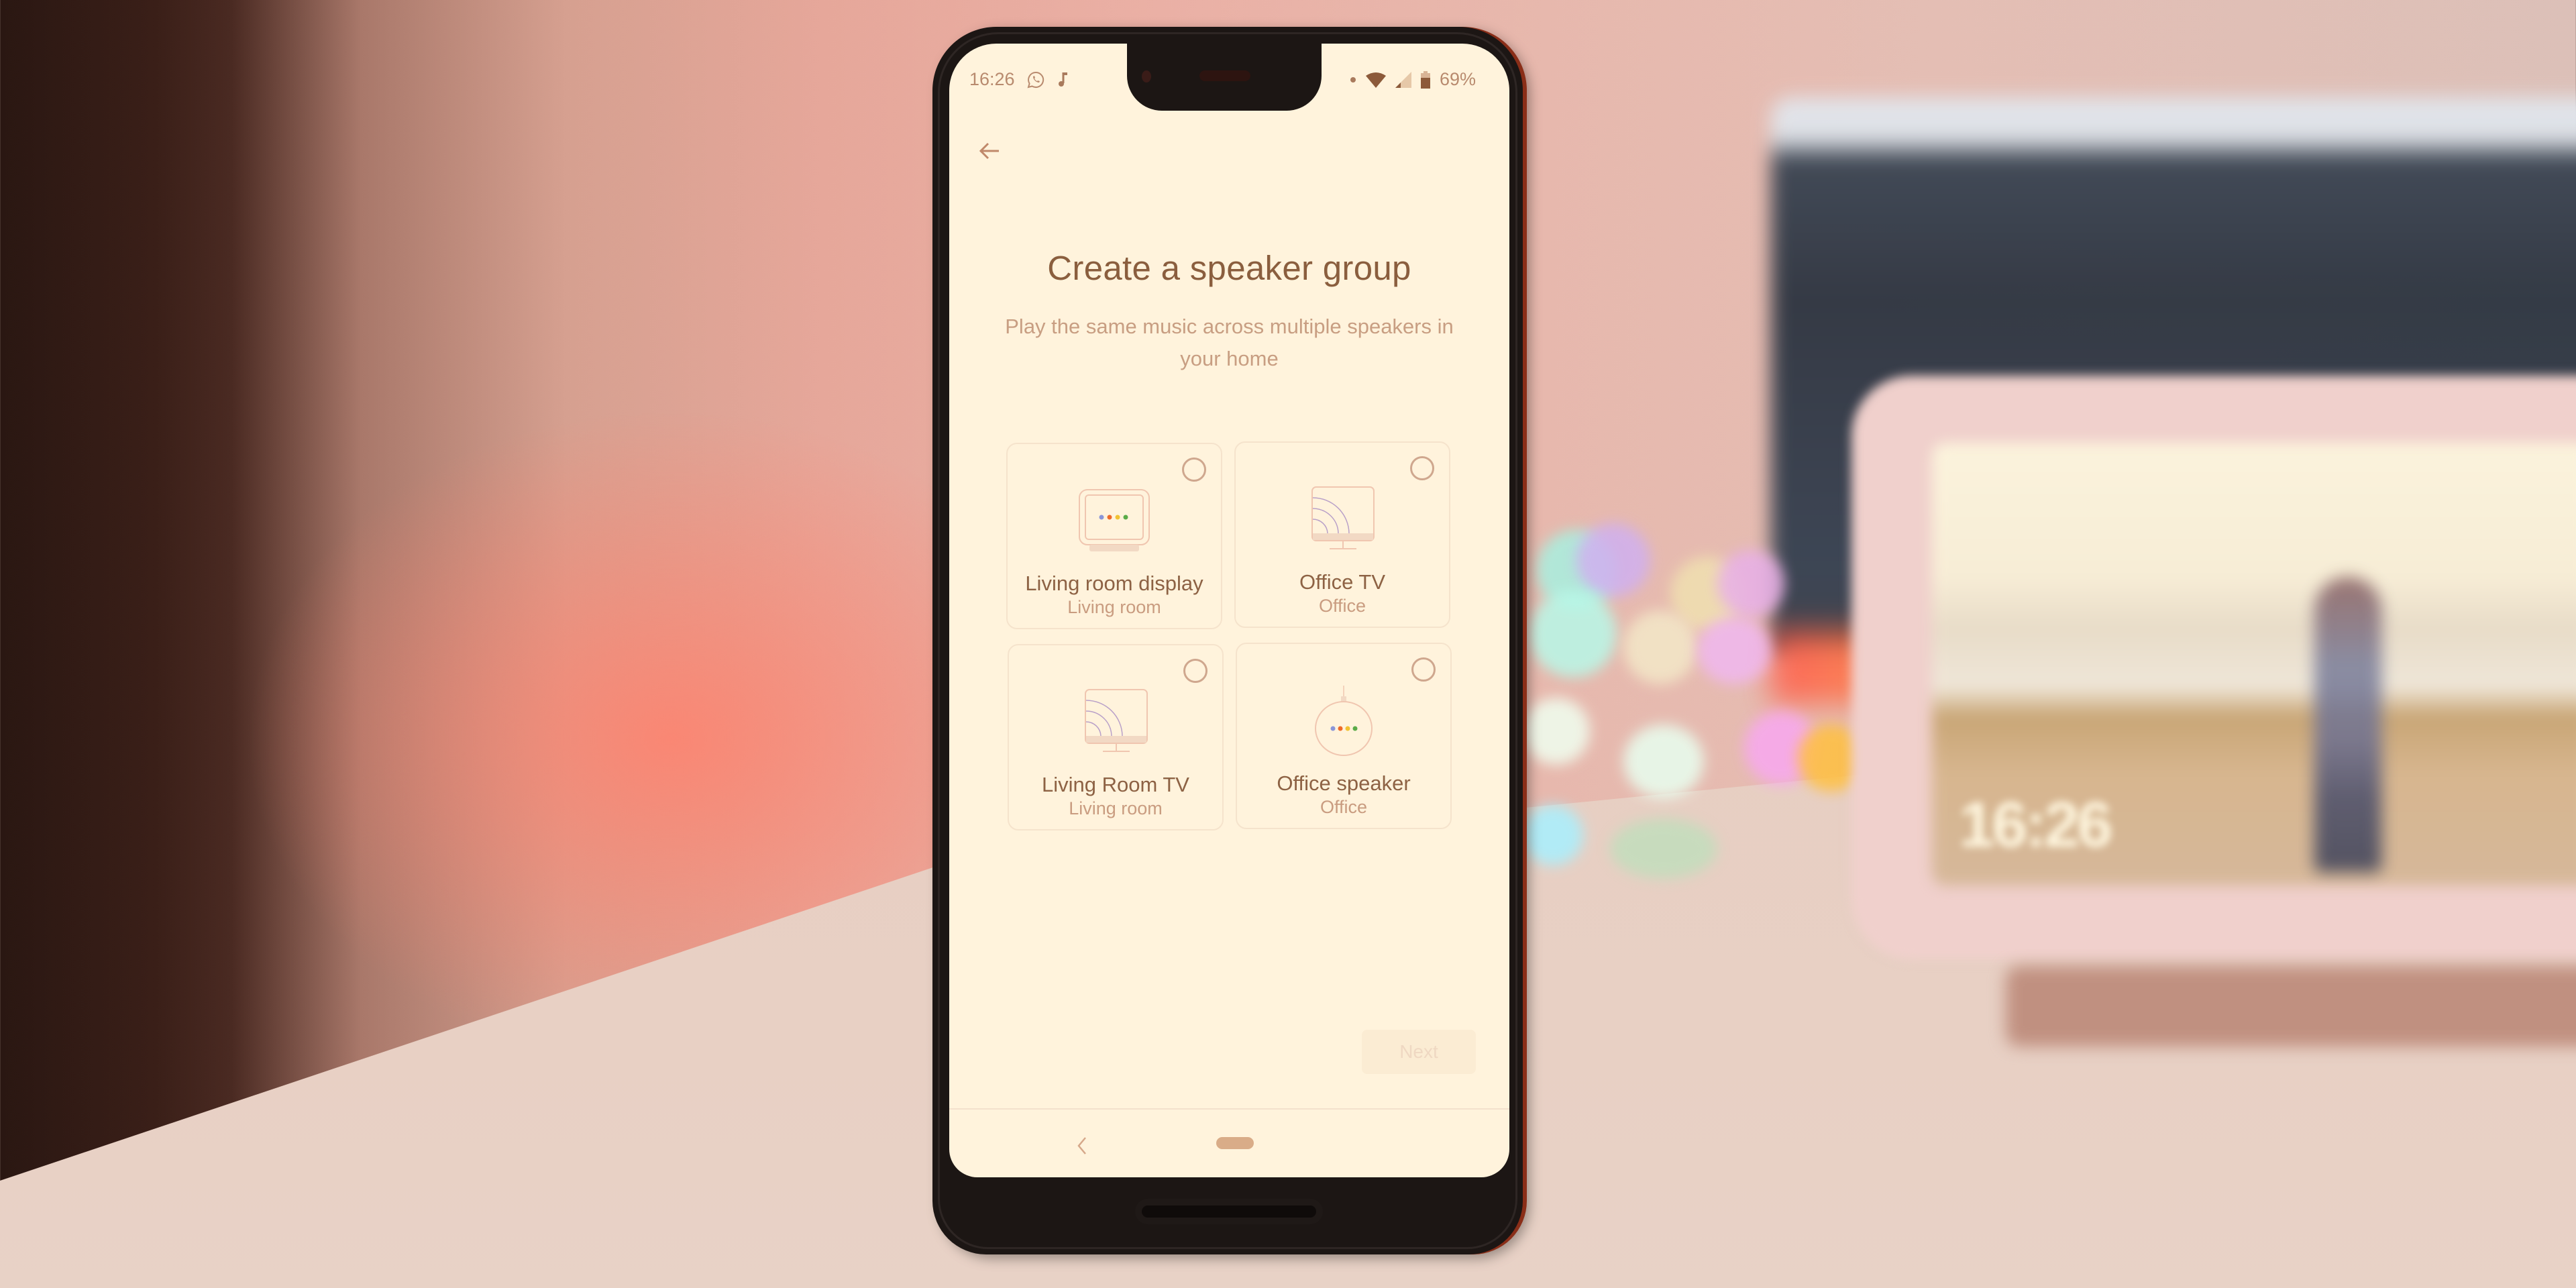 Image resolution: width=2576 pixels, height=1288 pixels. I want to click on nav-back-button, so click(1082, 1146).